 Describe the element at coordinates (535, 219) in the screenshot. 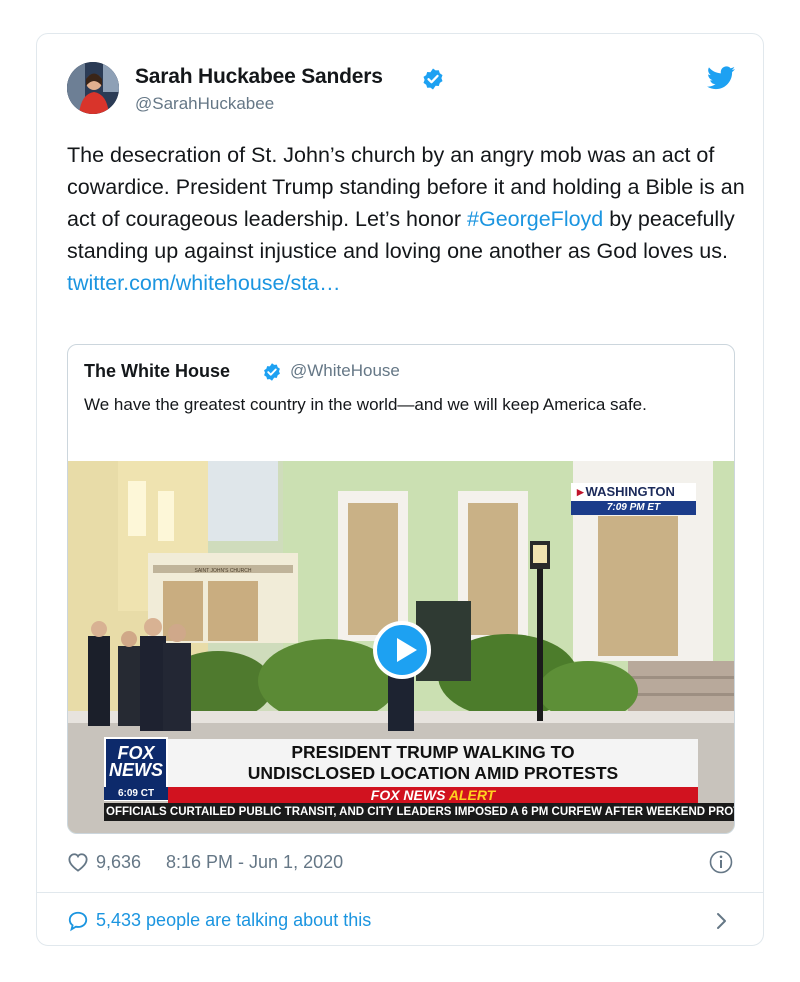

I see `hashtag-link: #GeorgeFloyd` at that location.